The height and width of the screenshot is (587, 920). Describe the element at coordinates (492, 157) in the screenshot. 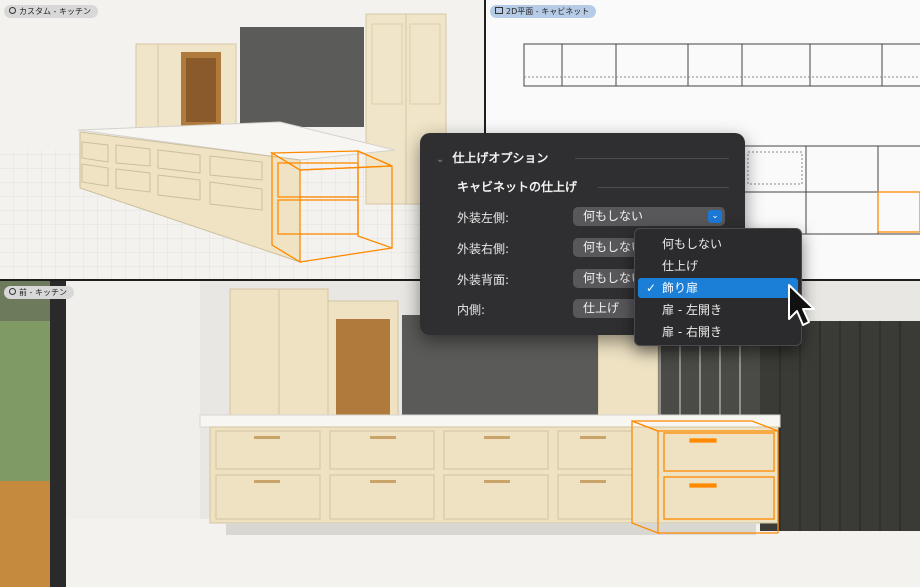

I see `panel-header: ⌄ 仕上げオプション` at that location.